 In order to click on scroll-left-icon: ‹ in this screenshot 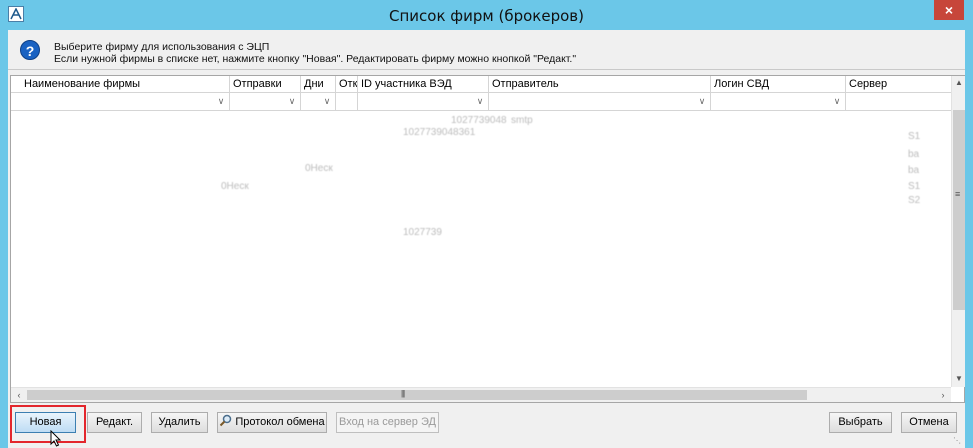, I will do `click(19, 395)`.